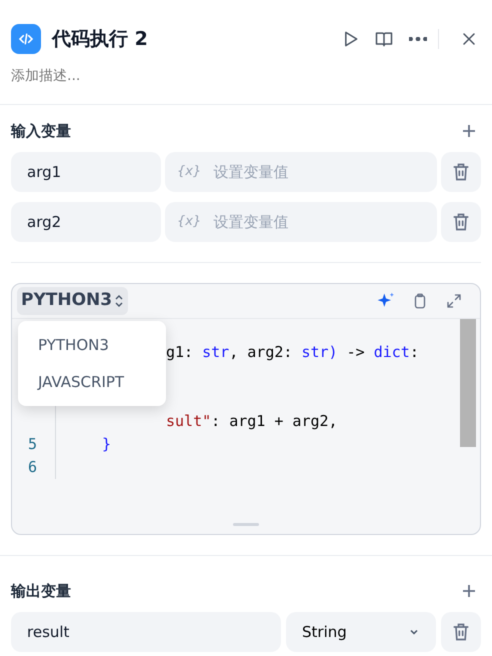 This screenshot has width=492, height=656. I want to click on language-option: JAVASCRIPT, so click(92, 382).